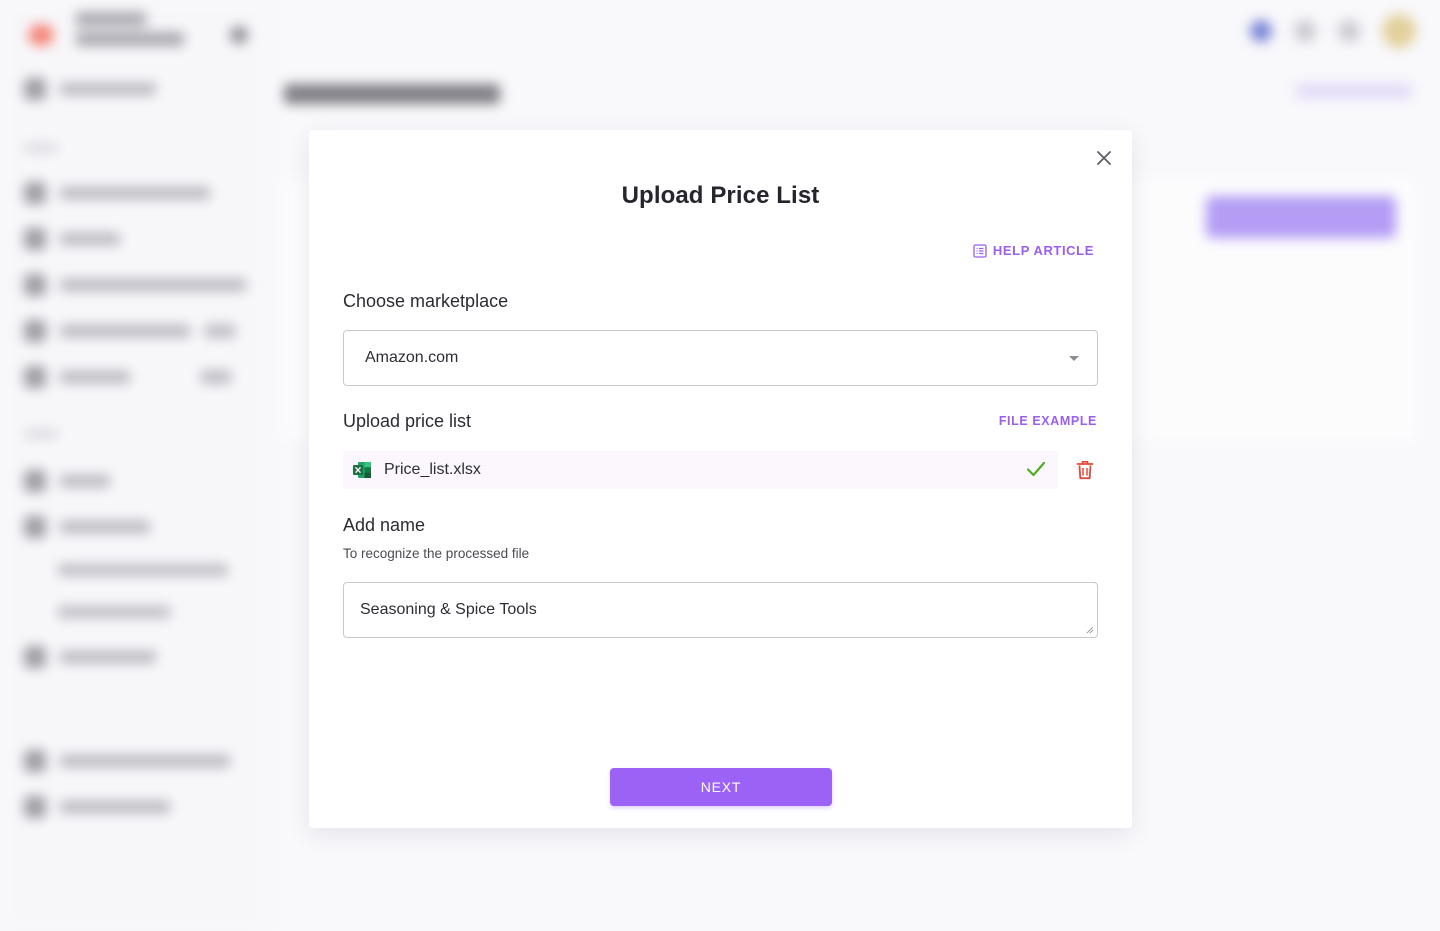  I want to click on delete-file-button, so click(1085, 472).